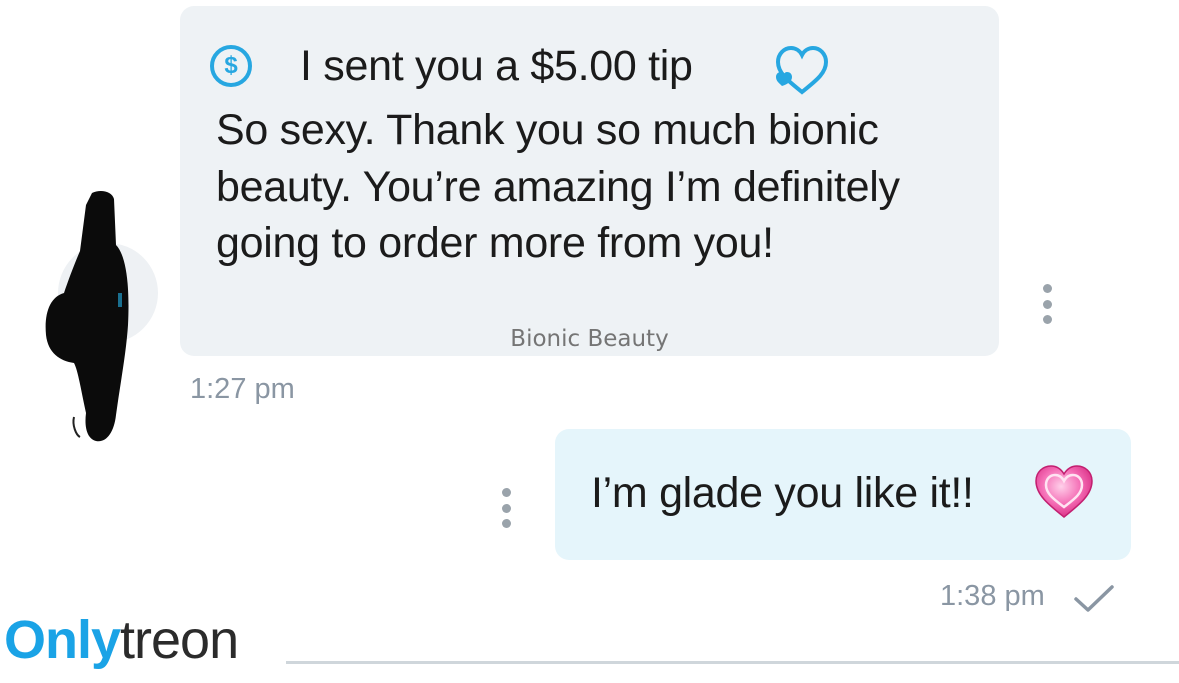 The height and width of the screenshot is (683, 1179). Describe the element at coordinates (992, 596) in the screenshot. I see `outgoing-timestamp: 1:38 pm` at that location.